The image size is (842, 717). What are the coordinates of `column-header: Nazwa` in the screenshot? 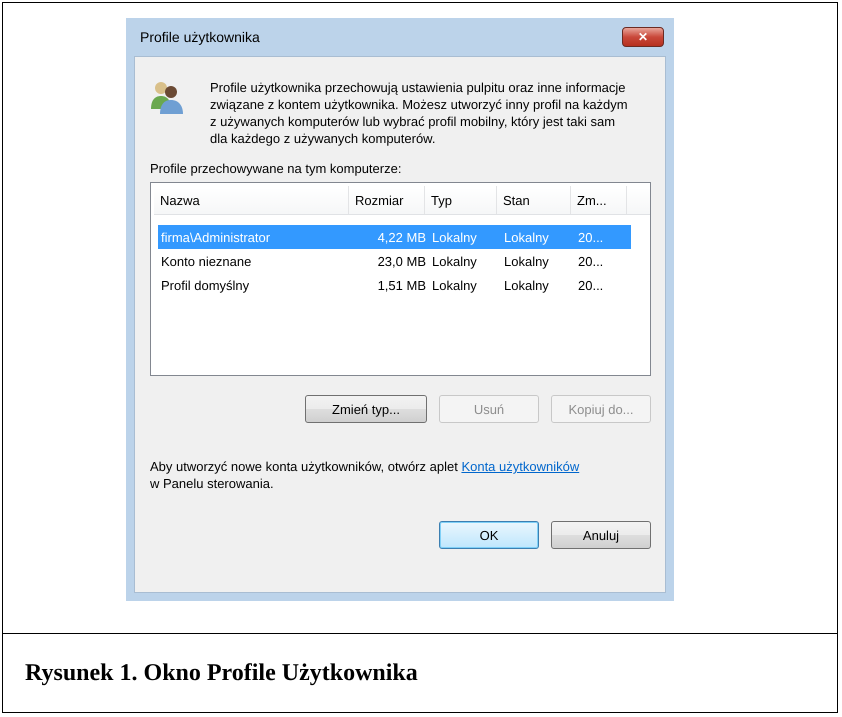 It's located at (251, 200).